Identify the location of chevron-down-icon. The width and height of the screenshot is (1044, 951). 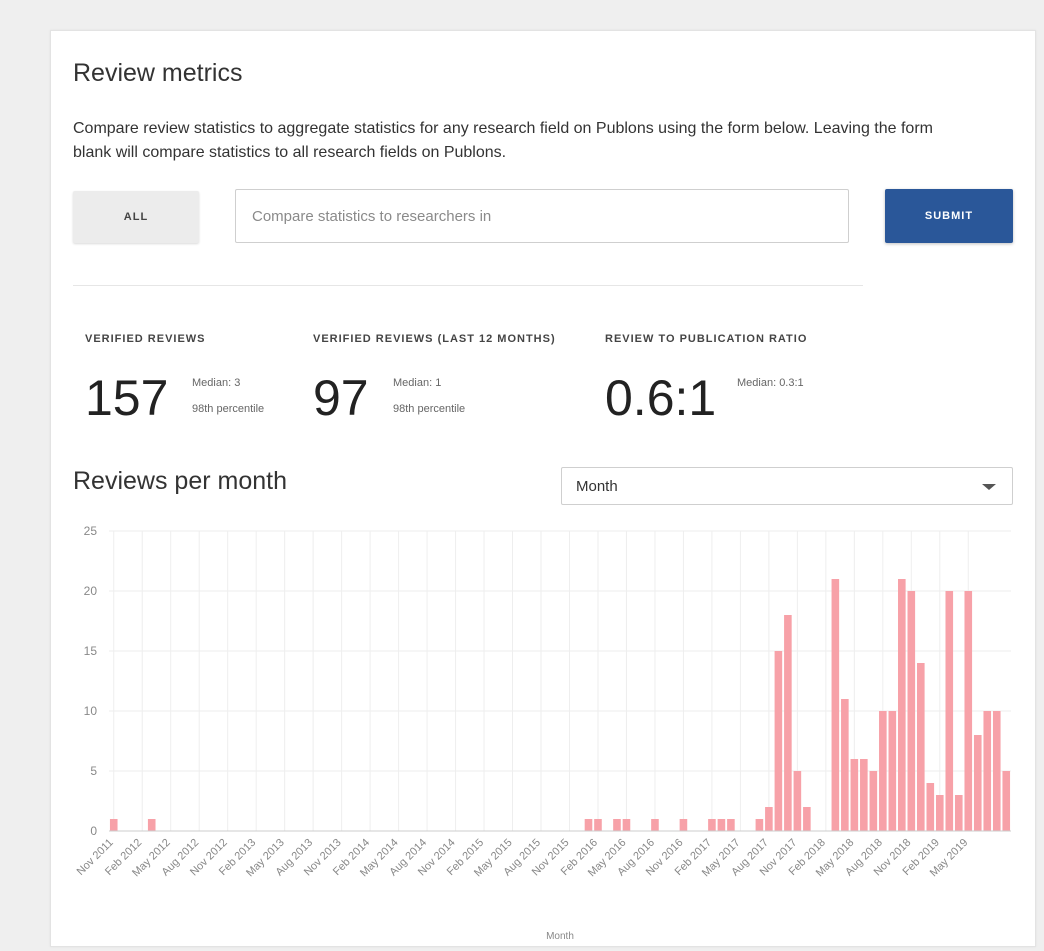
(989, 487).